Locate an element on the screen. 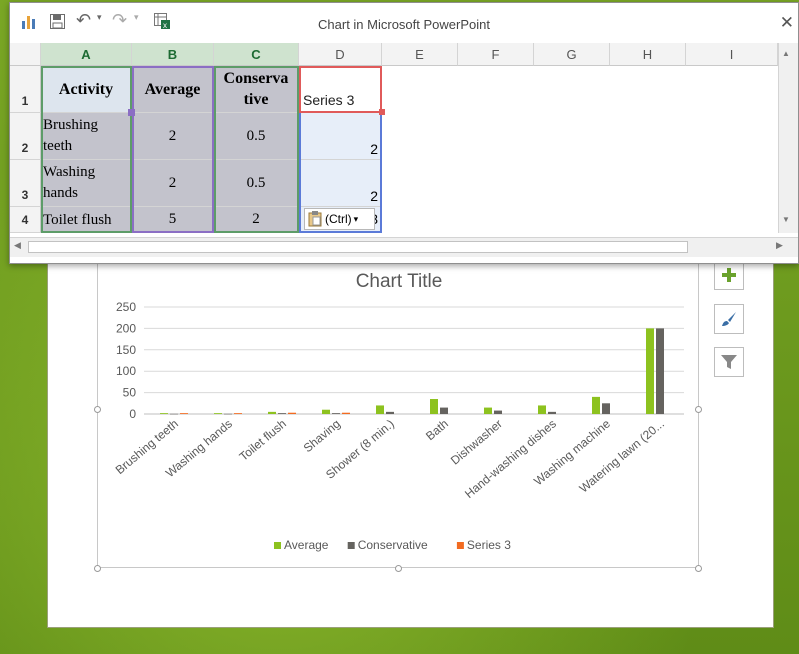  cell-b3: 2 is located at coordinates (173, 183).